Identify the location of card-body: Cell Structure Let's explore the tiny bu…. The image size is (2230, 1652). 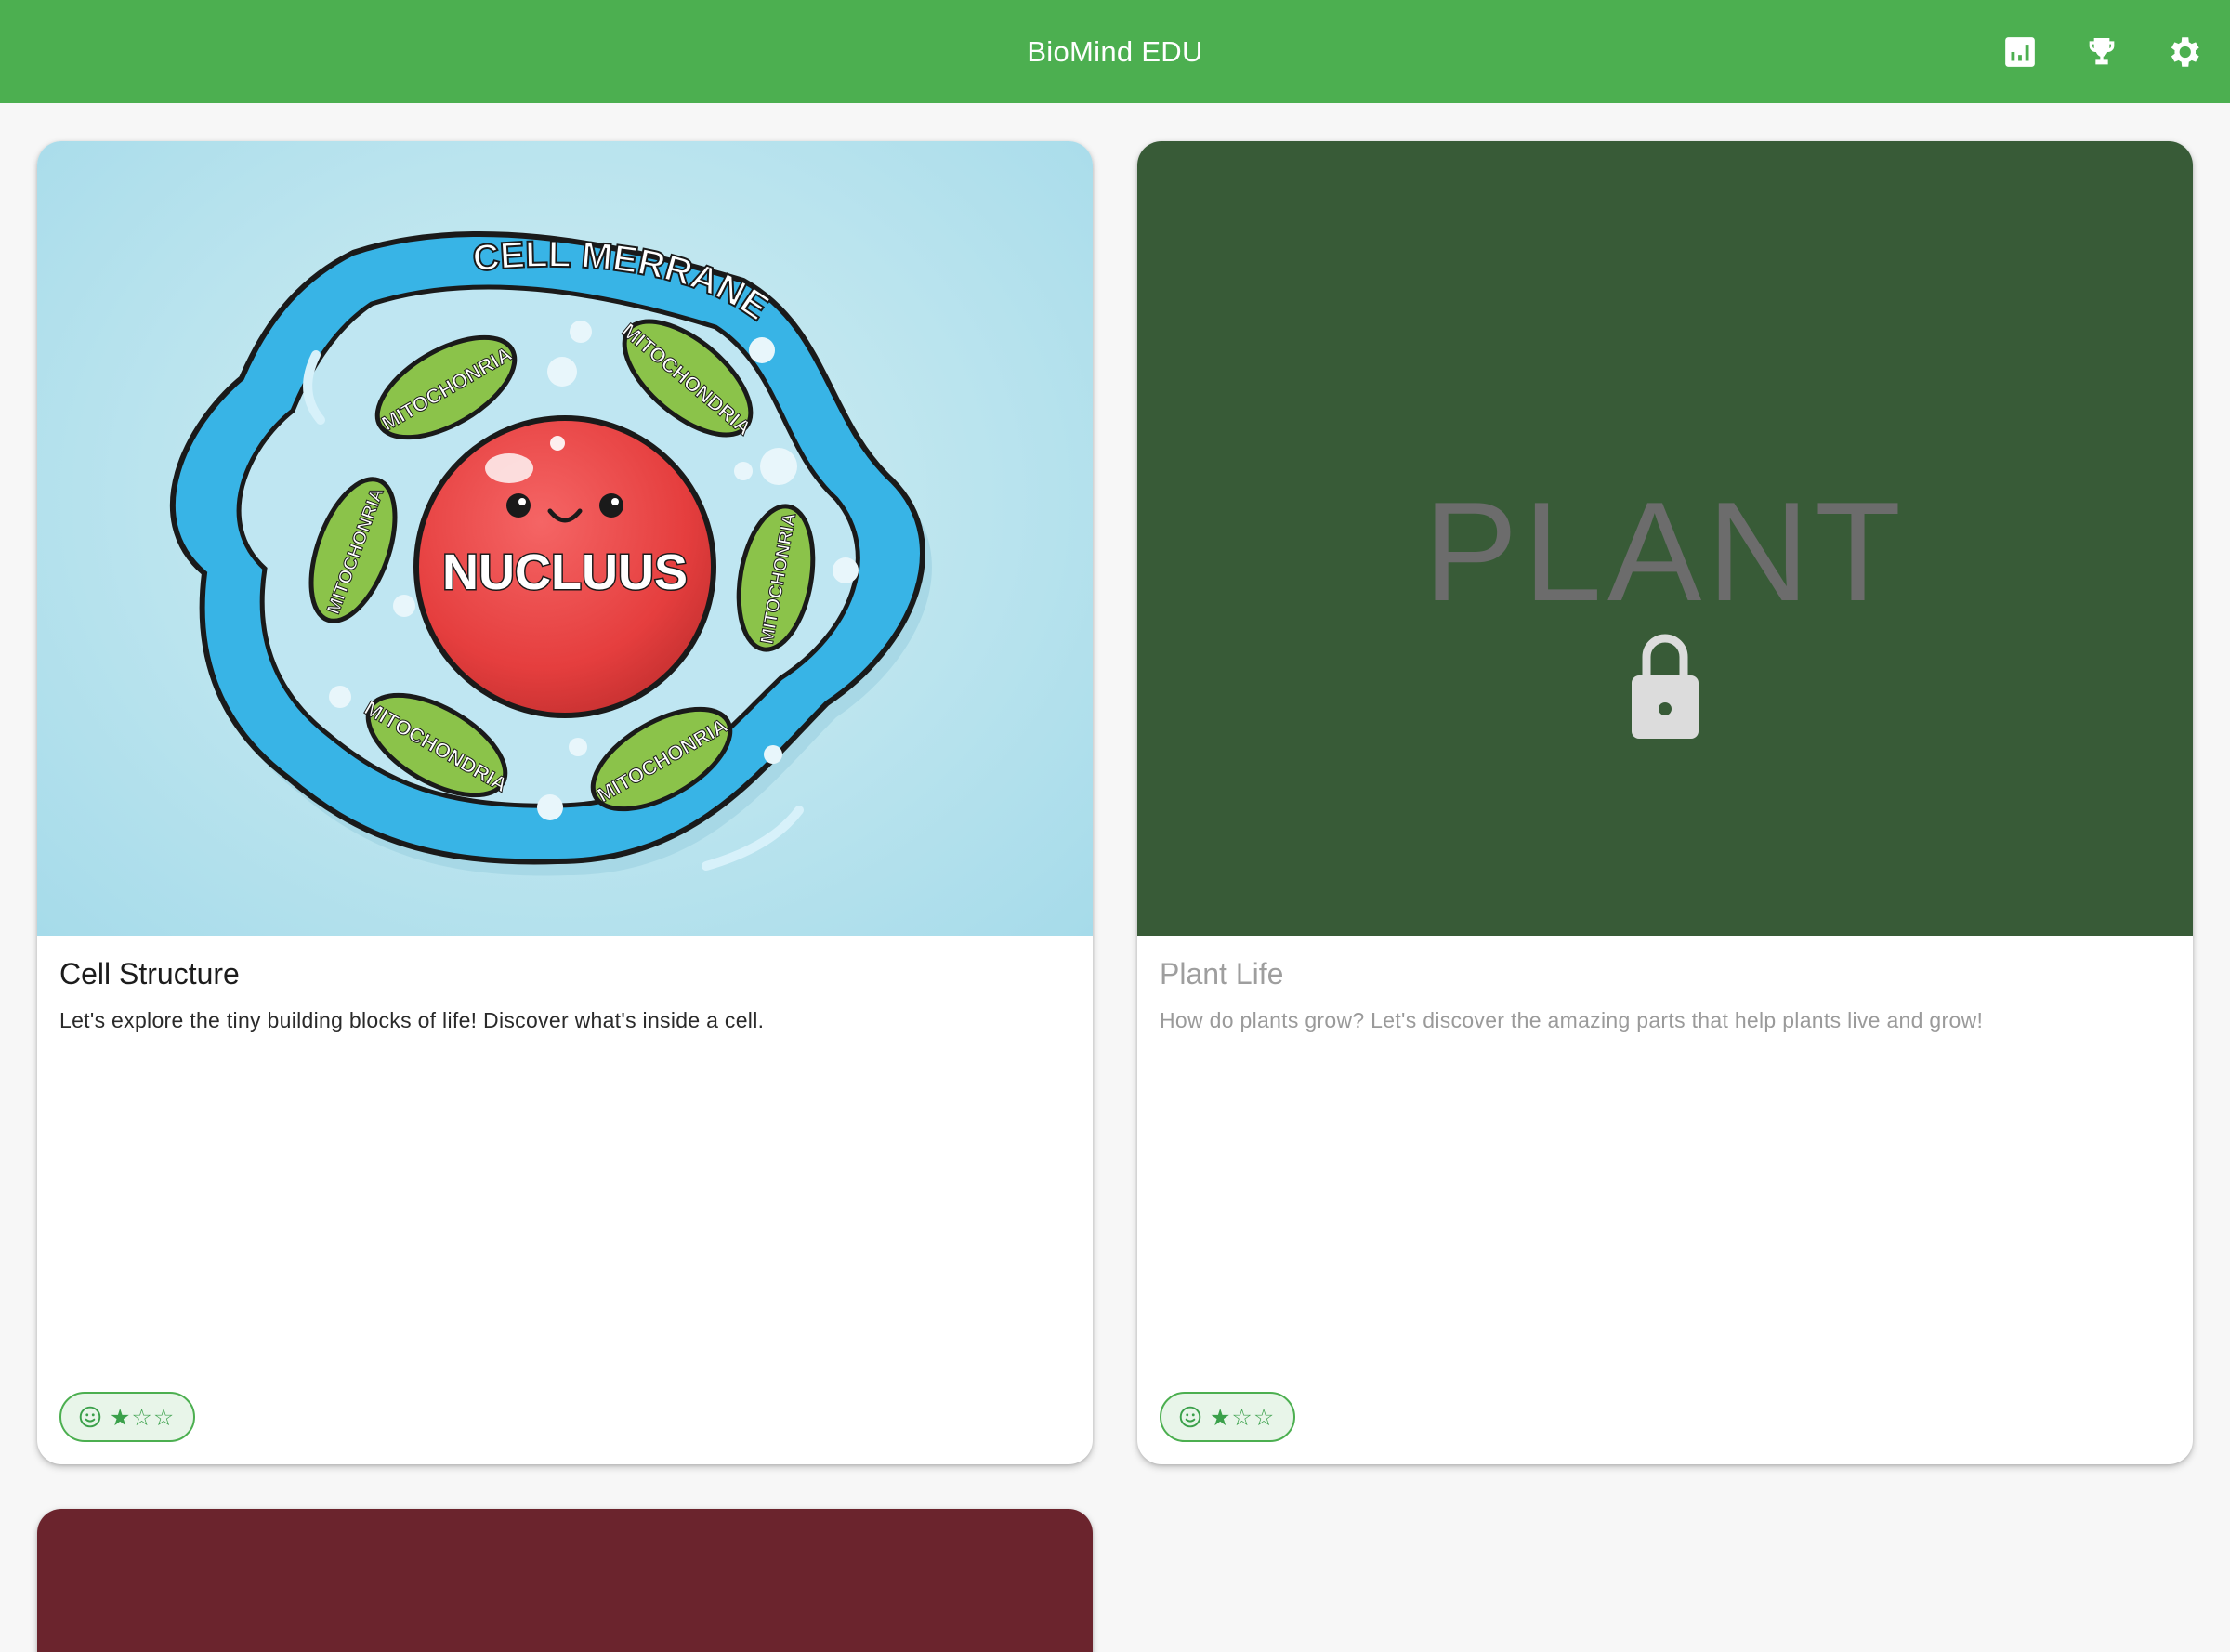
(564, 995).